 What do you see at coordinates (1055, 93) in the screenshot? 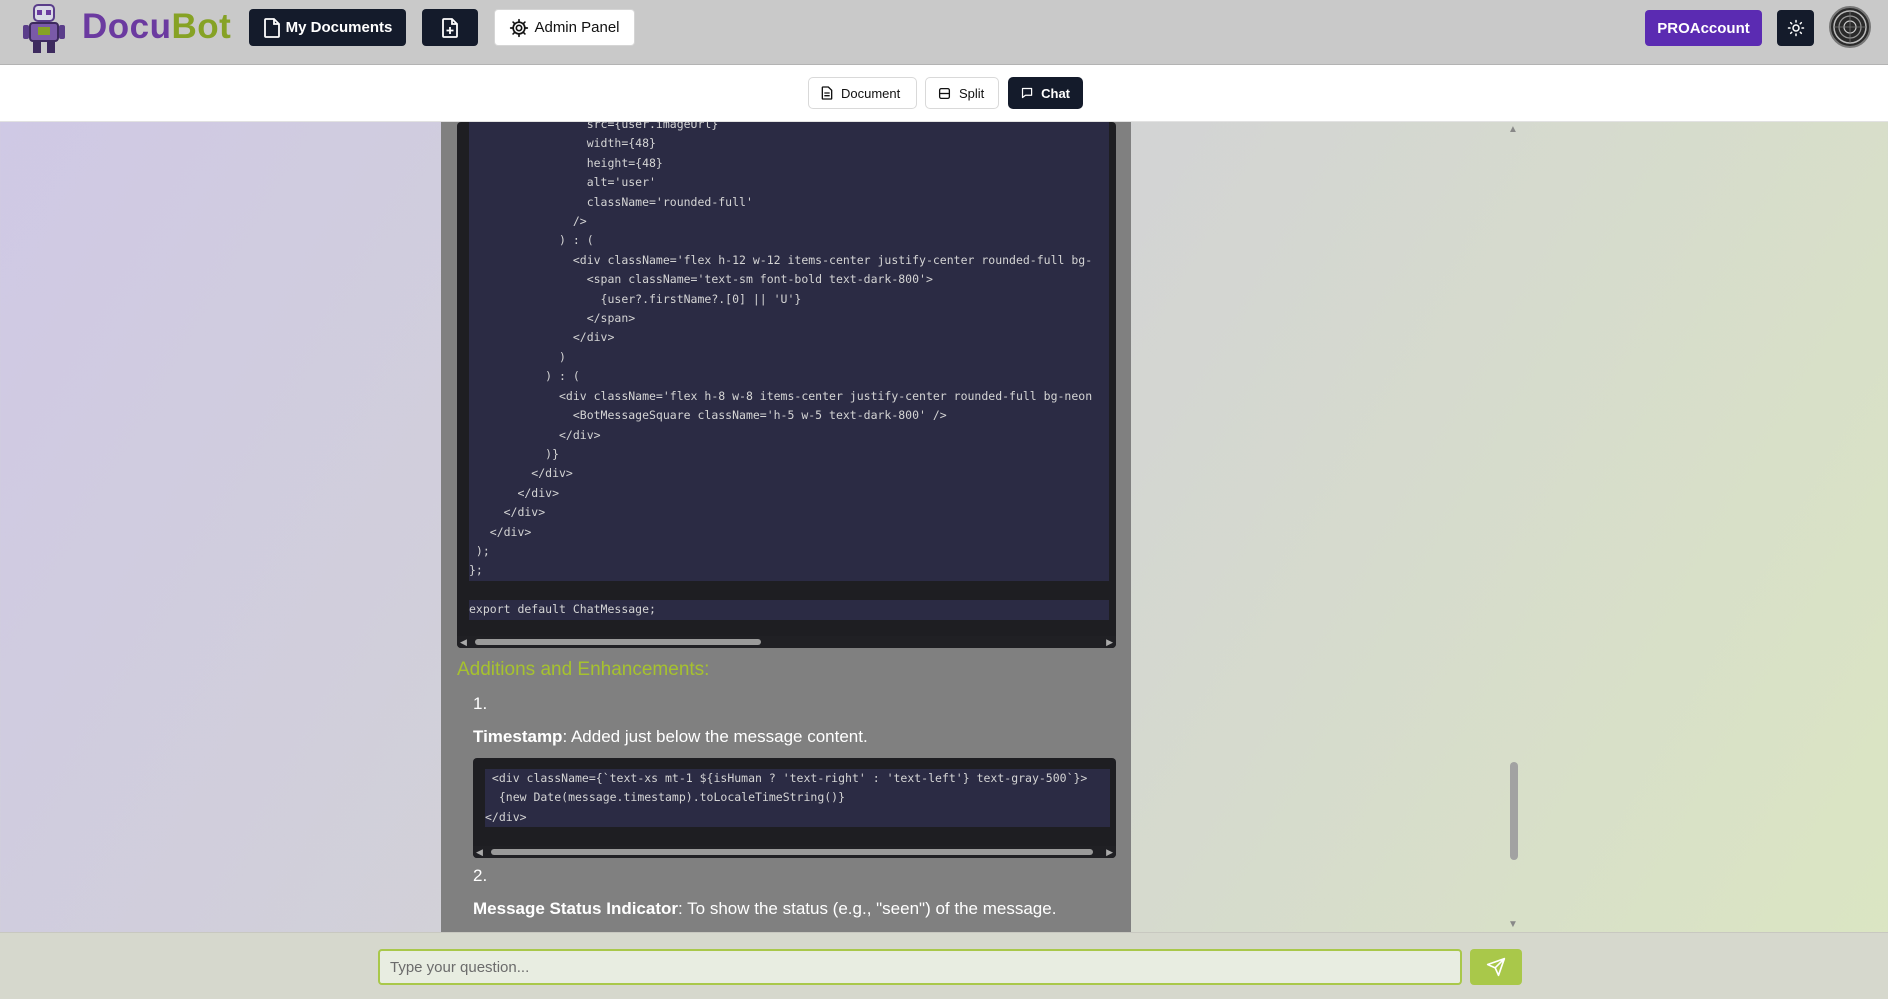
I see `tab-chat-label: Chat` at bounding box center [1055, 93].